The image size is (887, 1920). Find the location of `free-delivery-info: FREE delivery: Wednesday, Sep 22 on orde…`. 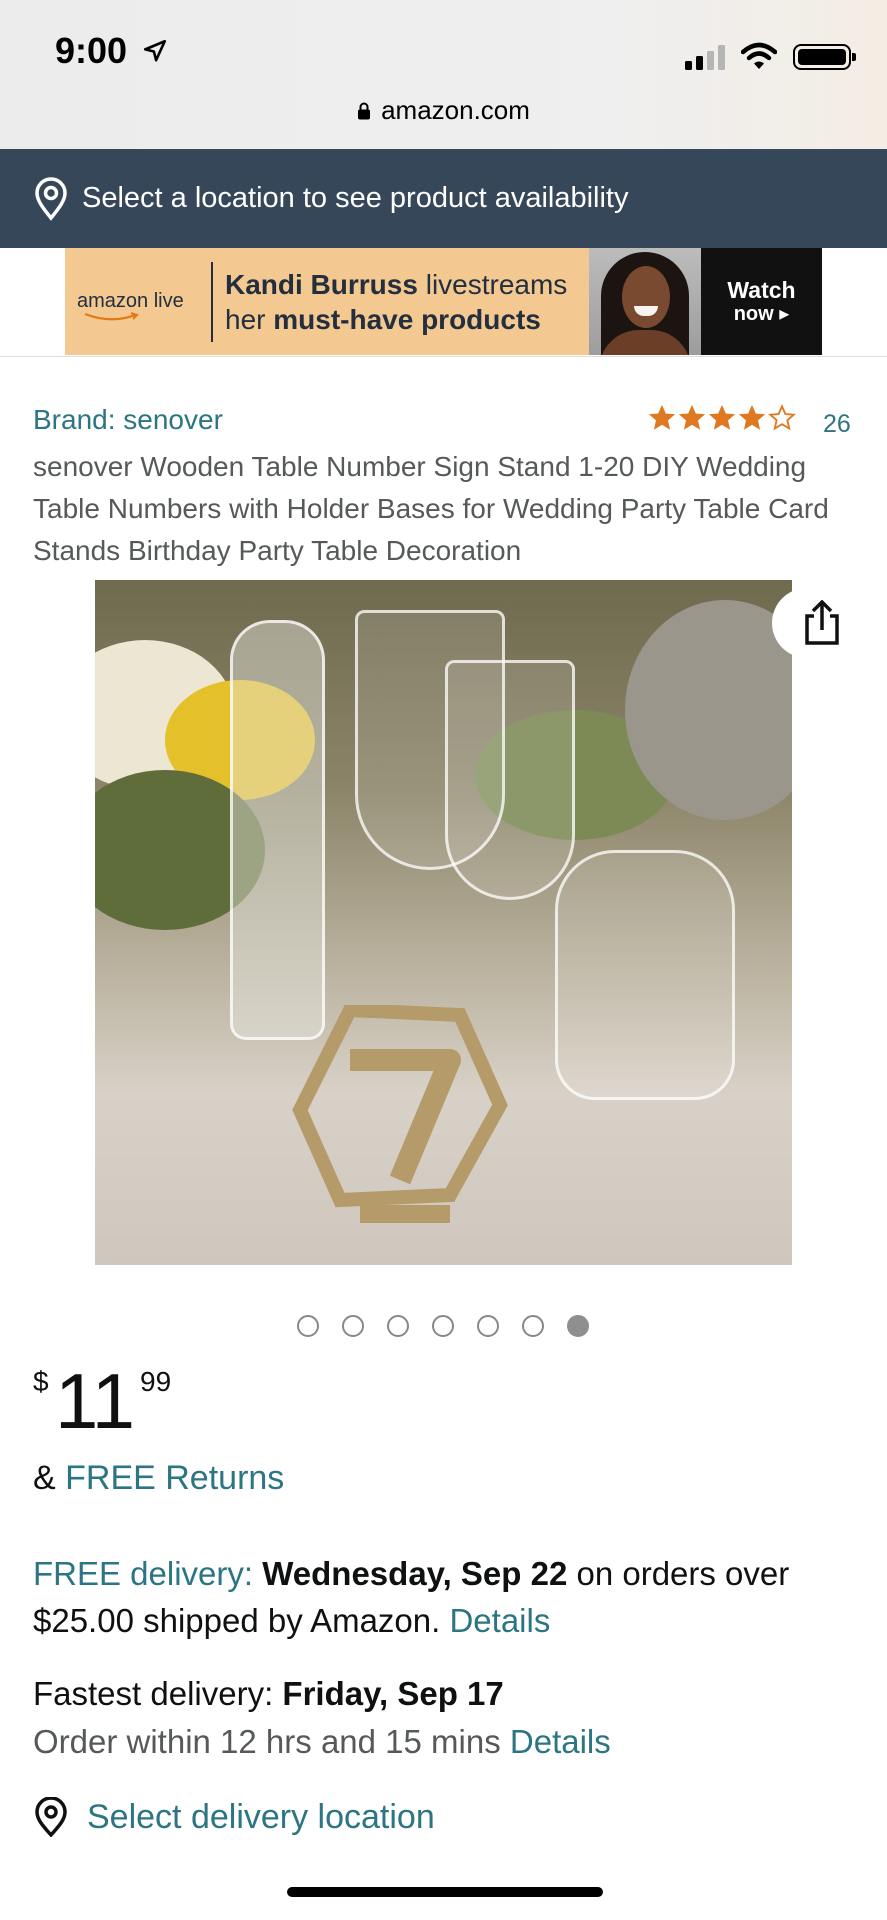

free-delivery-info: FREE delivery: Wednesday, Sep 22 on orde… is located at coordinates (411, 1597).